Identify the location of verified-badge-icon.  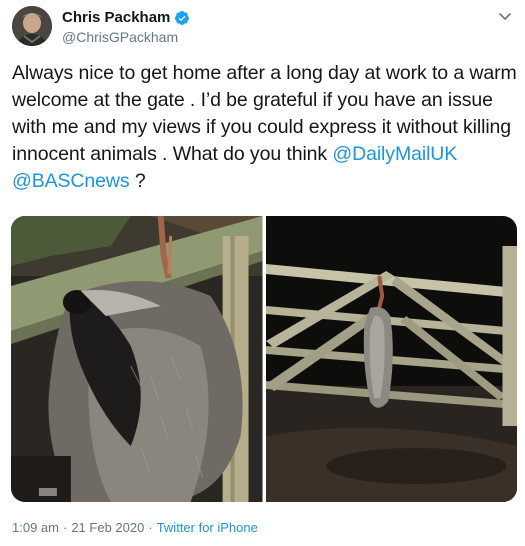
(182, 18).